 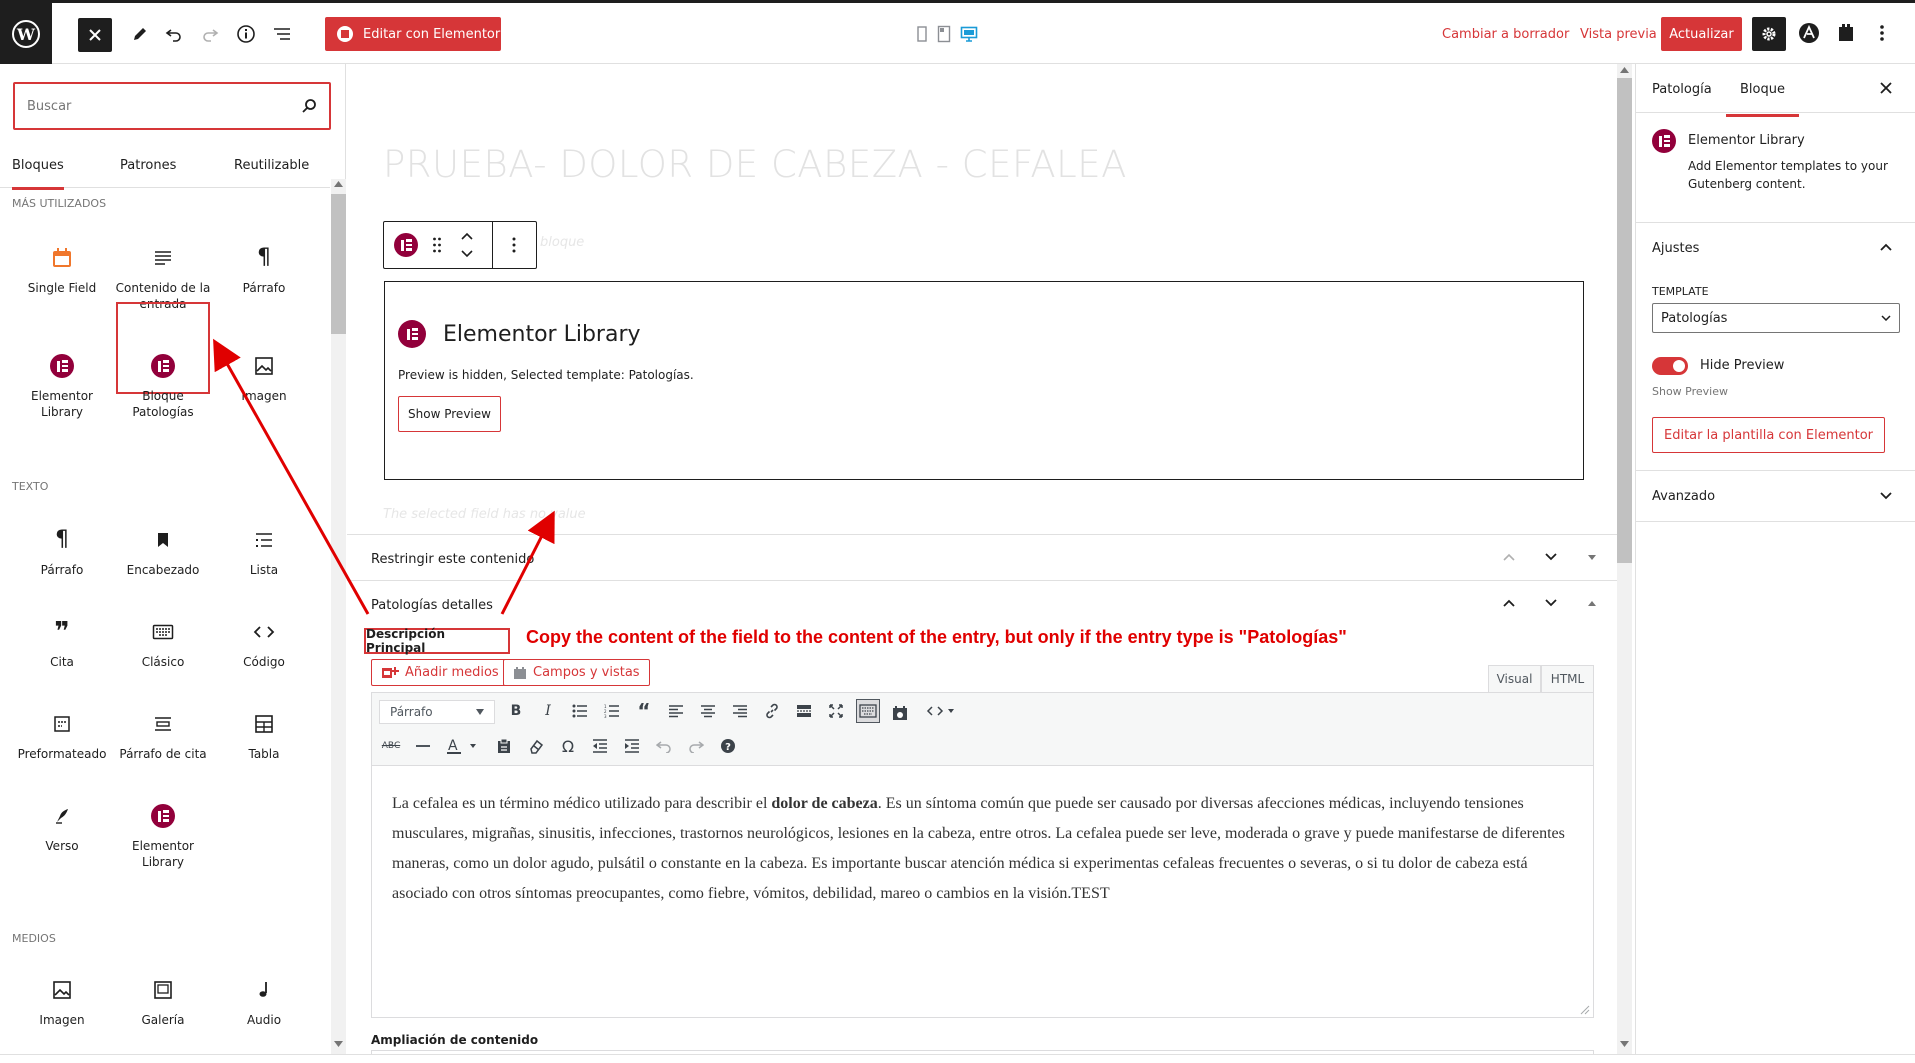 What do you see at coordinates (942, 711) in the screenshot?
I see `code-dropdown-icon` at bounding box center [942, 711].